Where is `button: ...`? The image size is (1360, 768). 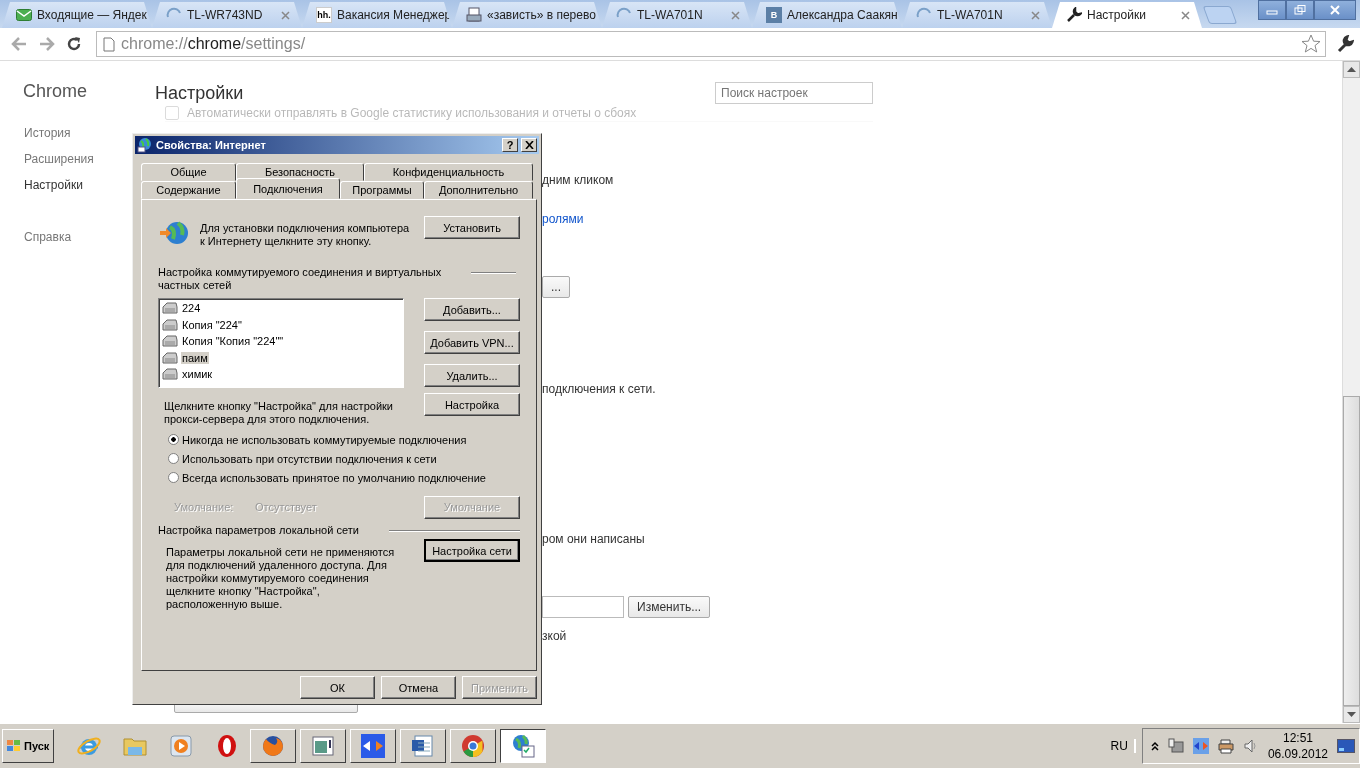
button: ... is located at coordinates (556, 287).